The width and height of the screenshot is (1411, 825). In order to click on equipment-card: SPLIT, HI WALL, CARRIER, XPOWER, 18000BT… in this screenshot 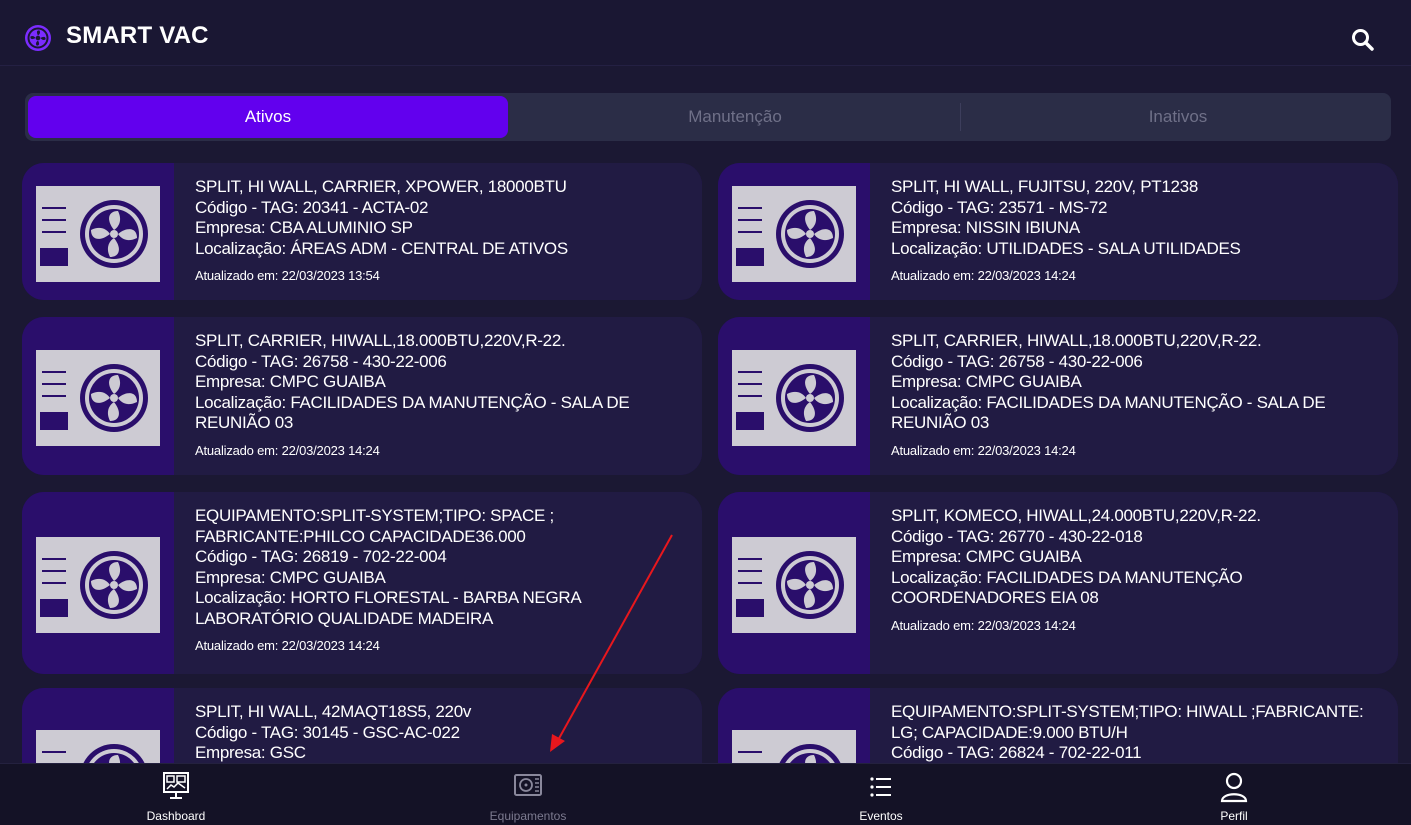, I will do `click(362, 231)`.